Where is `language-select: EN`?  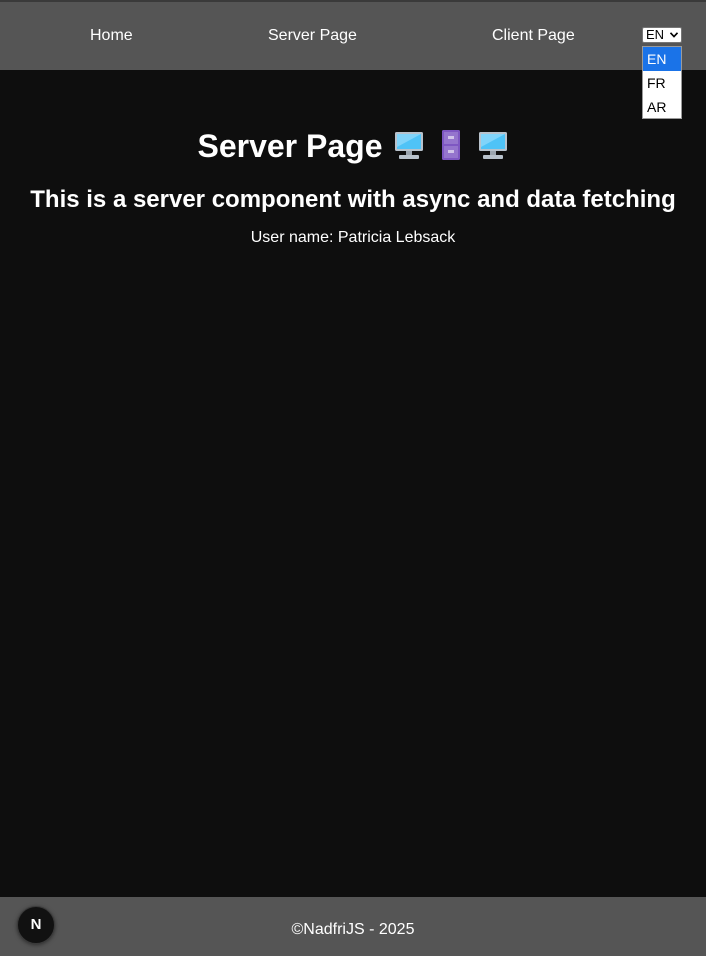 language-select: EN is located at coordinates (662, 35).